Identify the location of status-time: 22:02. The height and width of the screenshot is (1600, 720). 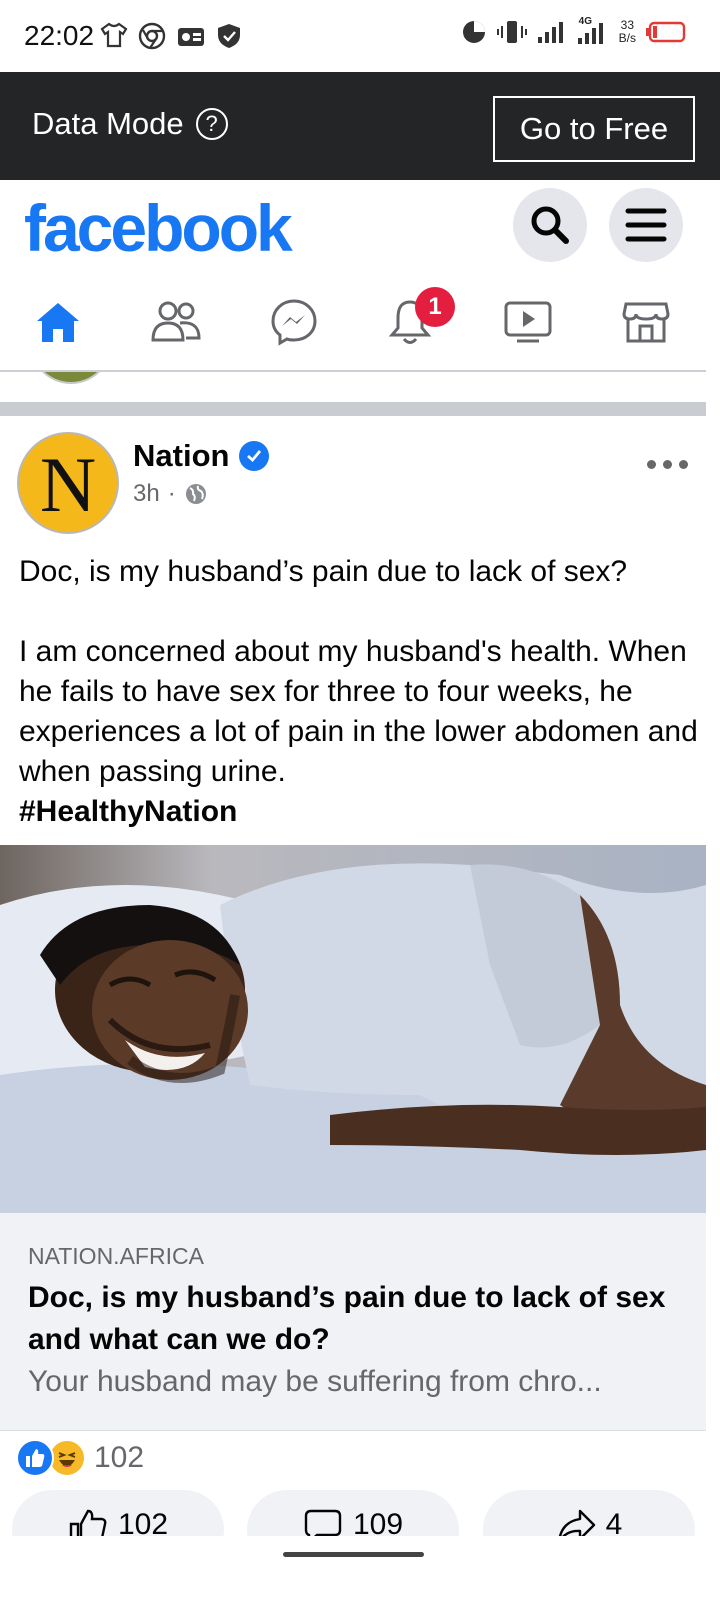
(59, 35).